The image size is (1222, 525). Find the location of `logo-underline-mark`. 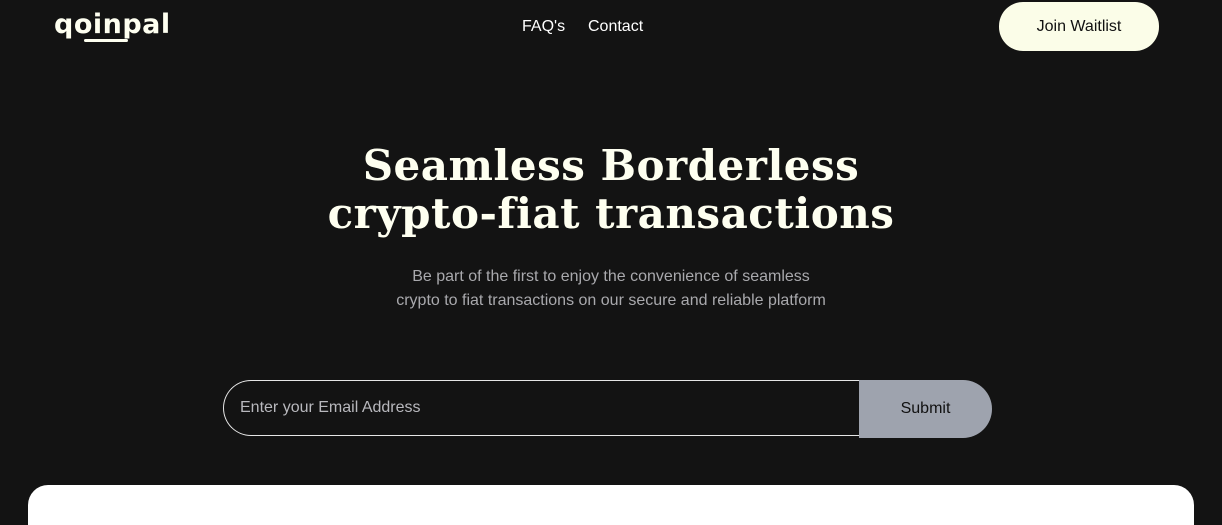

logo-underline-mark is located at coordinates (106, 40).